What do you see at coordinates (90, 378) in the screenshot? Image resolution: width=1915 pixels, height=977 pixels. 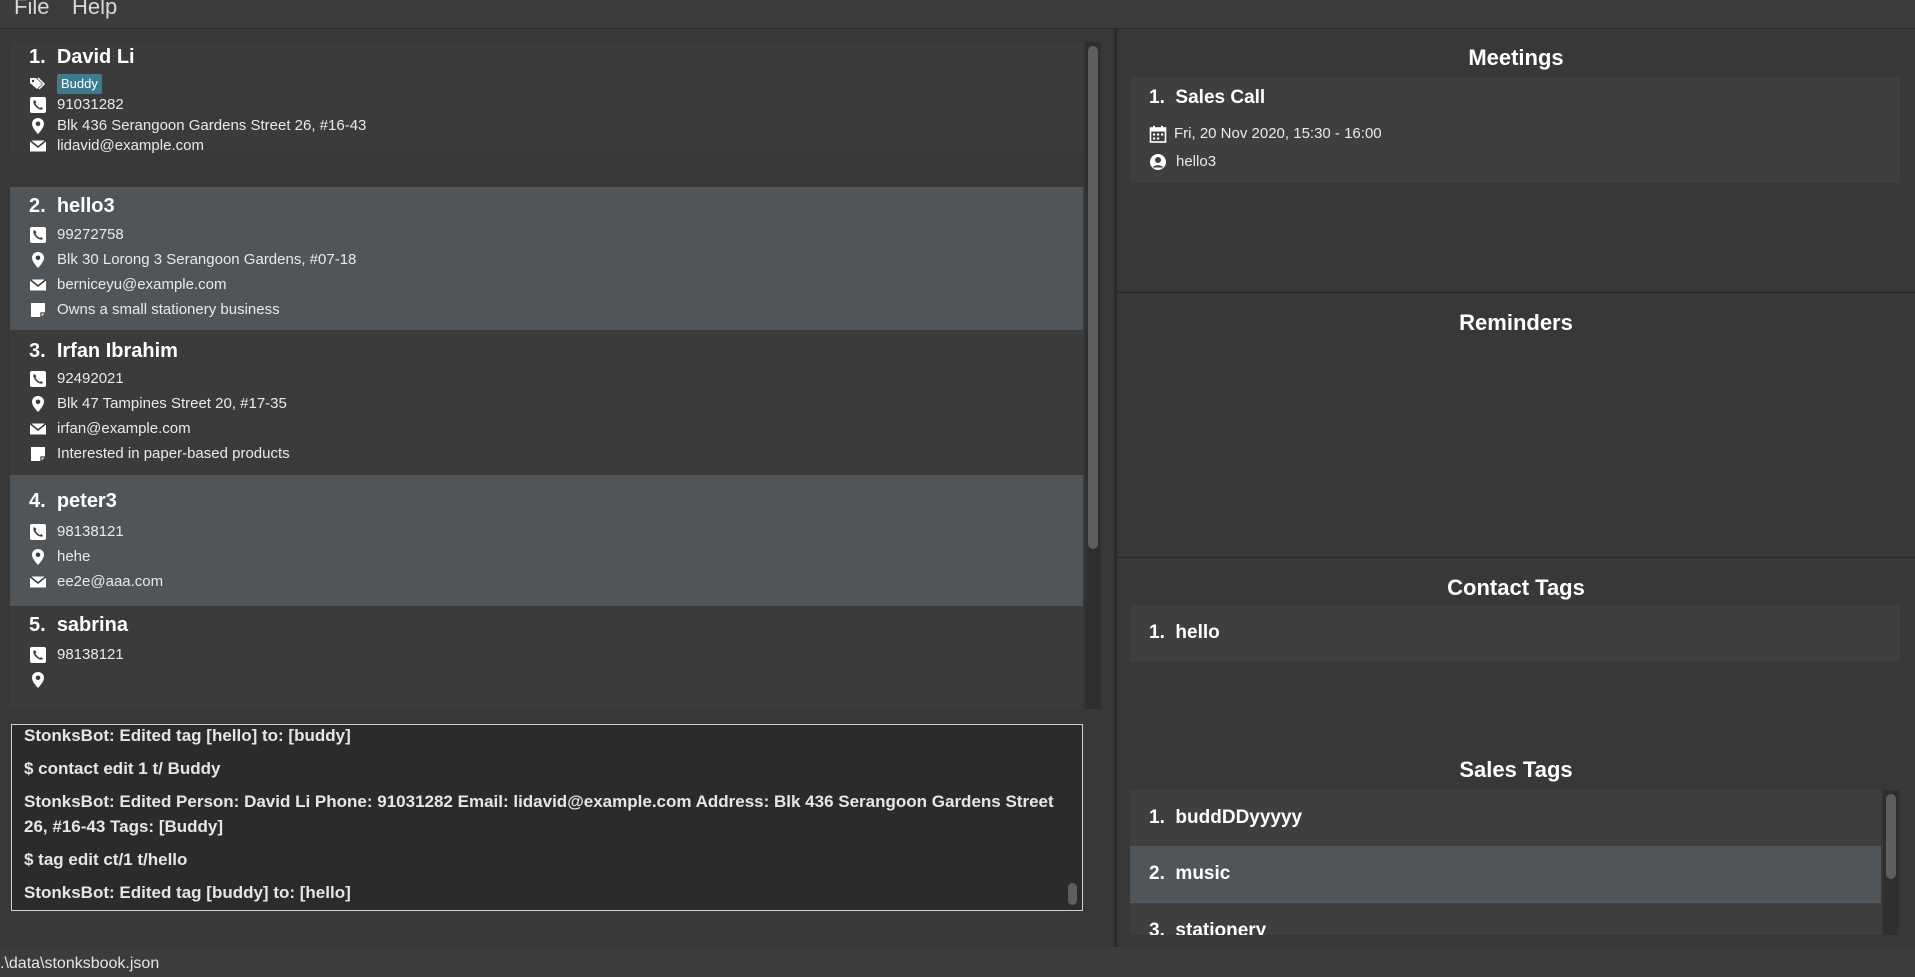 I see `phone-text: 92492021` at bounding box center [90, 378].